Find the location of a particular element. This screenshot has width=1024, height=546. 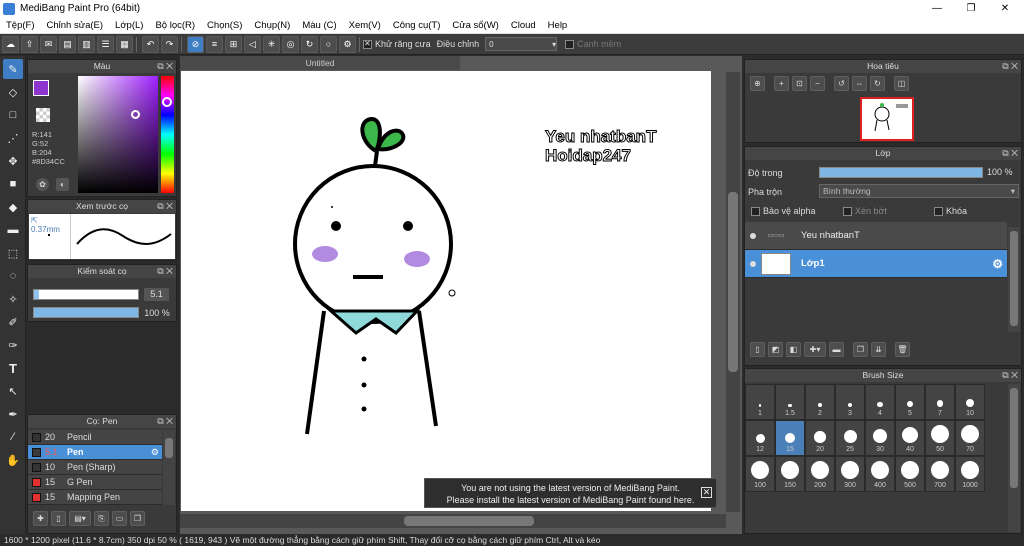

cloud-icon: ☁ is located at coordinates (10, 44).